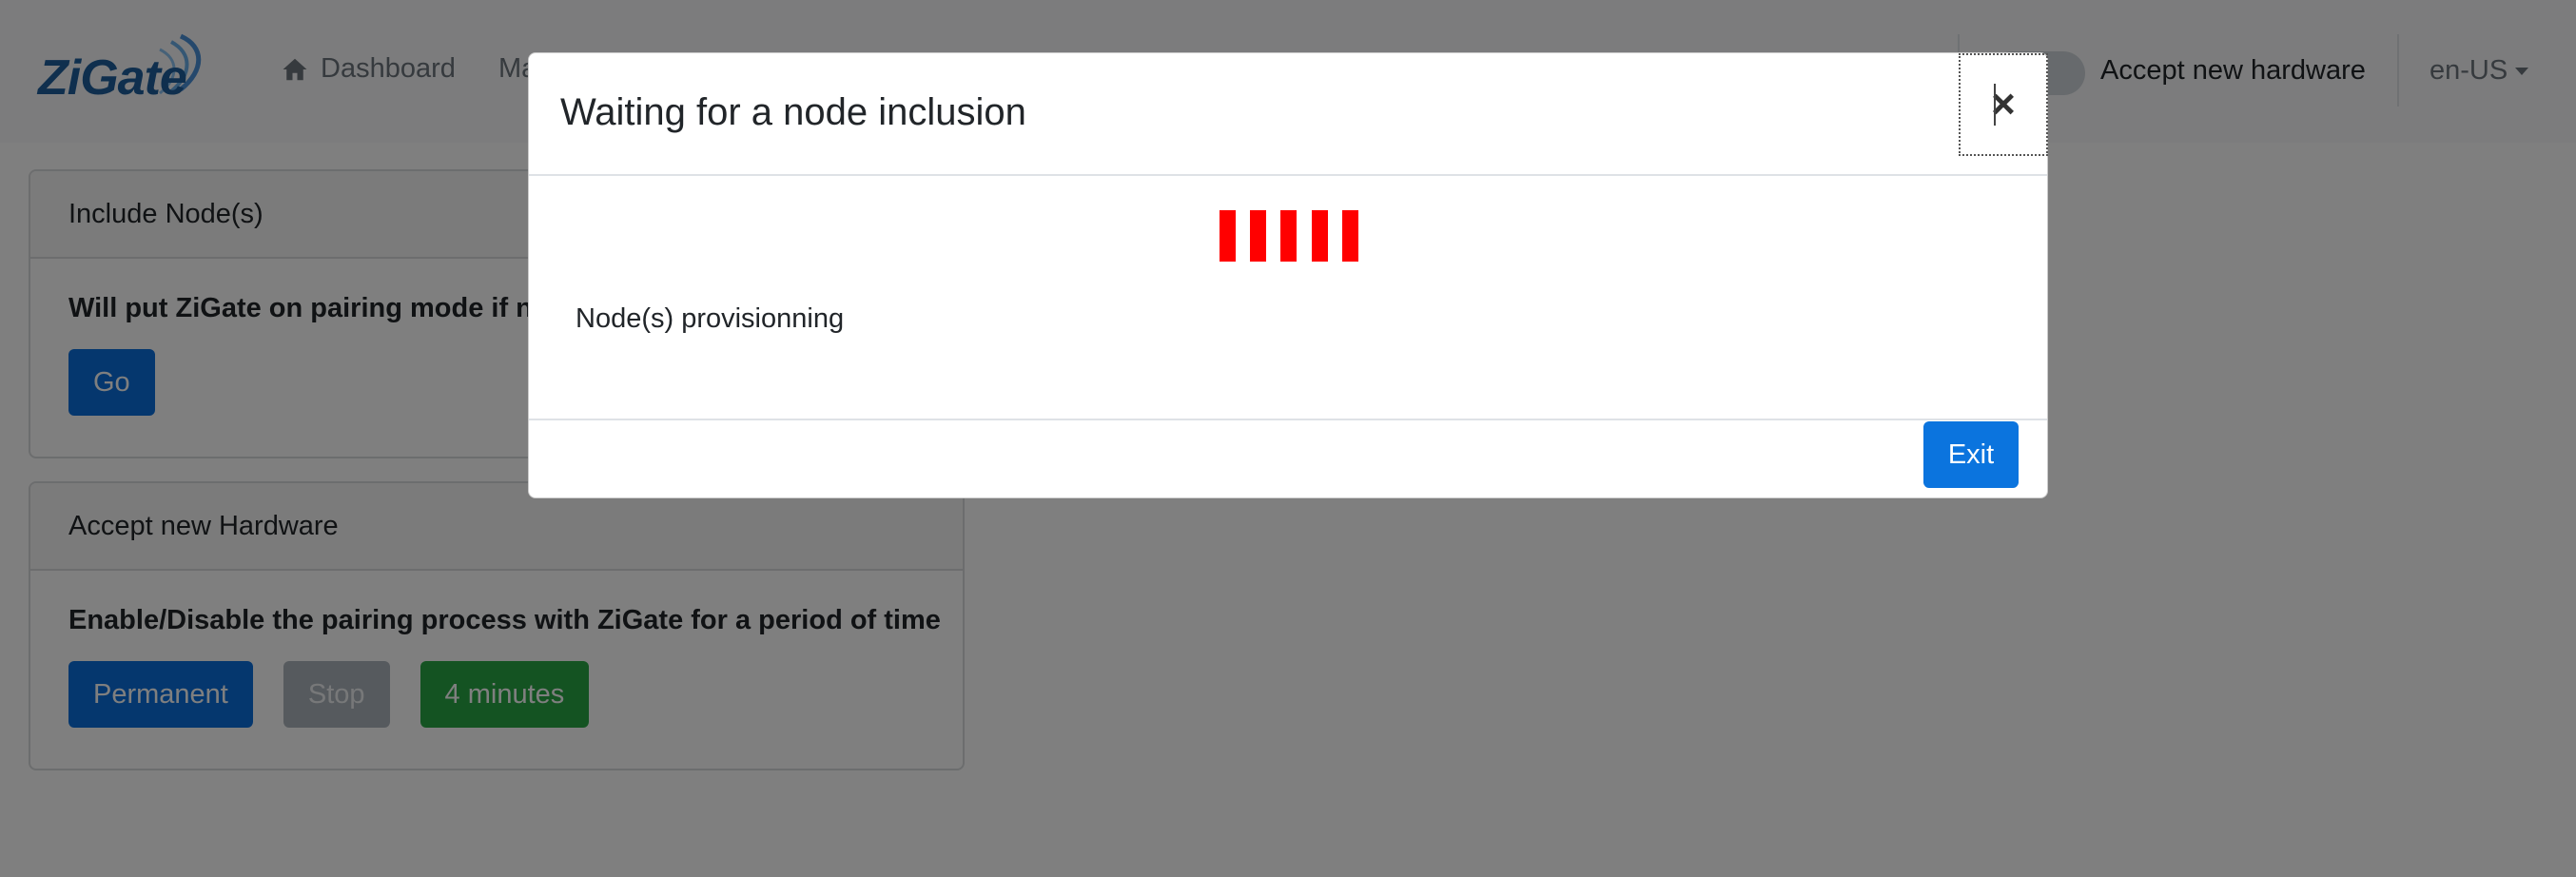 This screenshot has width=2576, height=877. I want to click on close-button: ×, so click(2003, 104).